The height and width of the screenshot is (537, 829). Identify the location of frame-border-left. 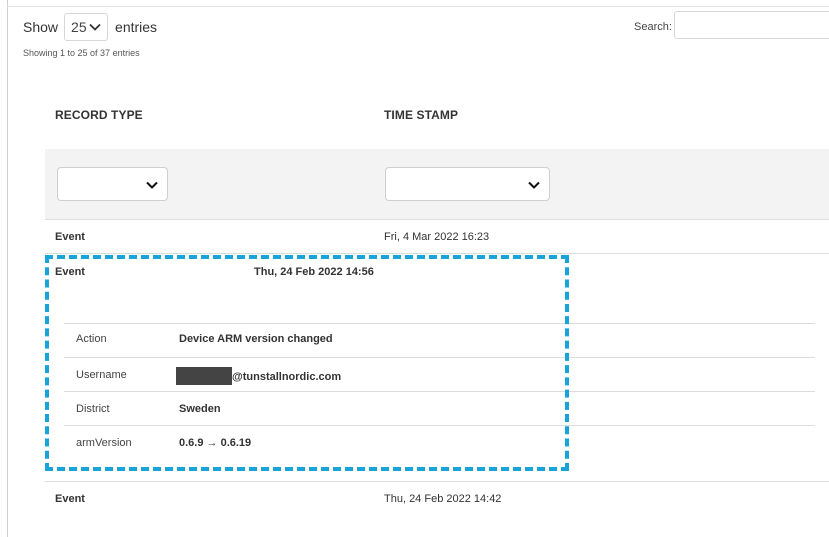
(7, 268).